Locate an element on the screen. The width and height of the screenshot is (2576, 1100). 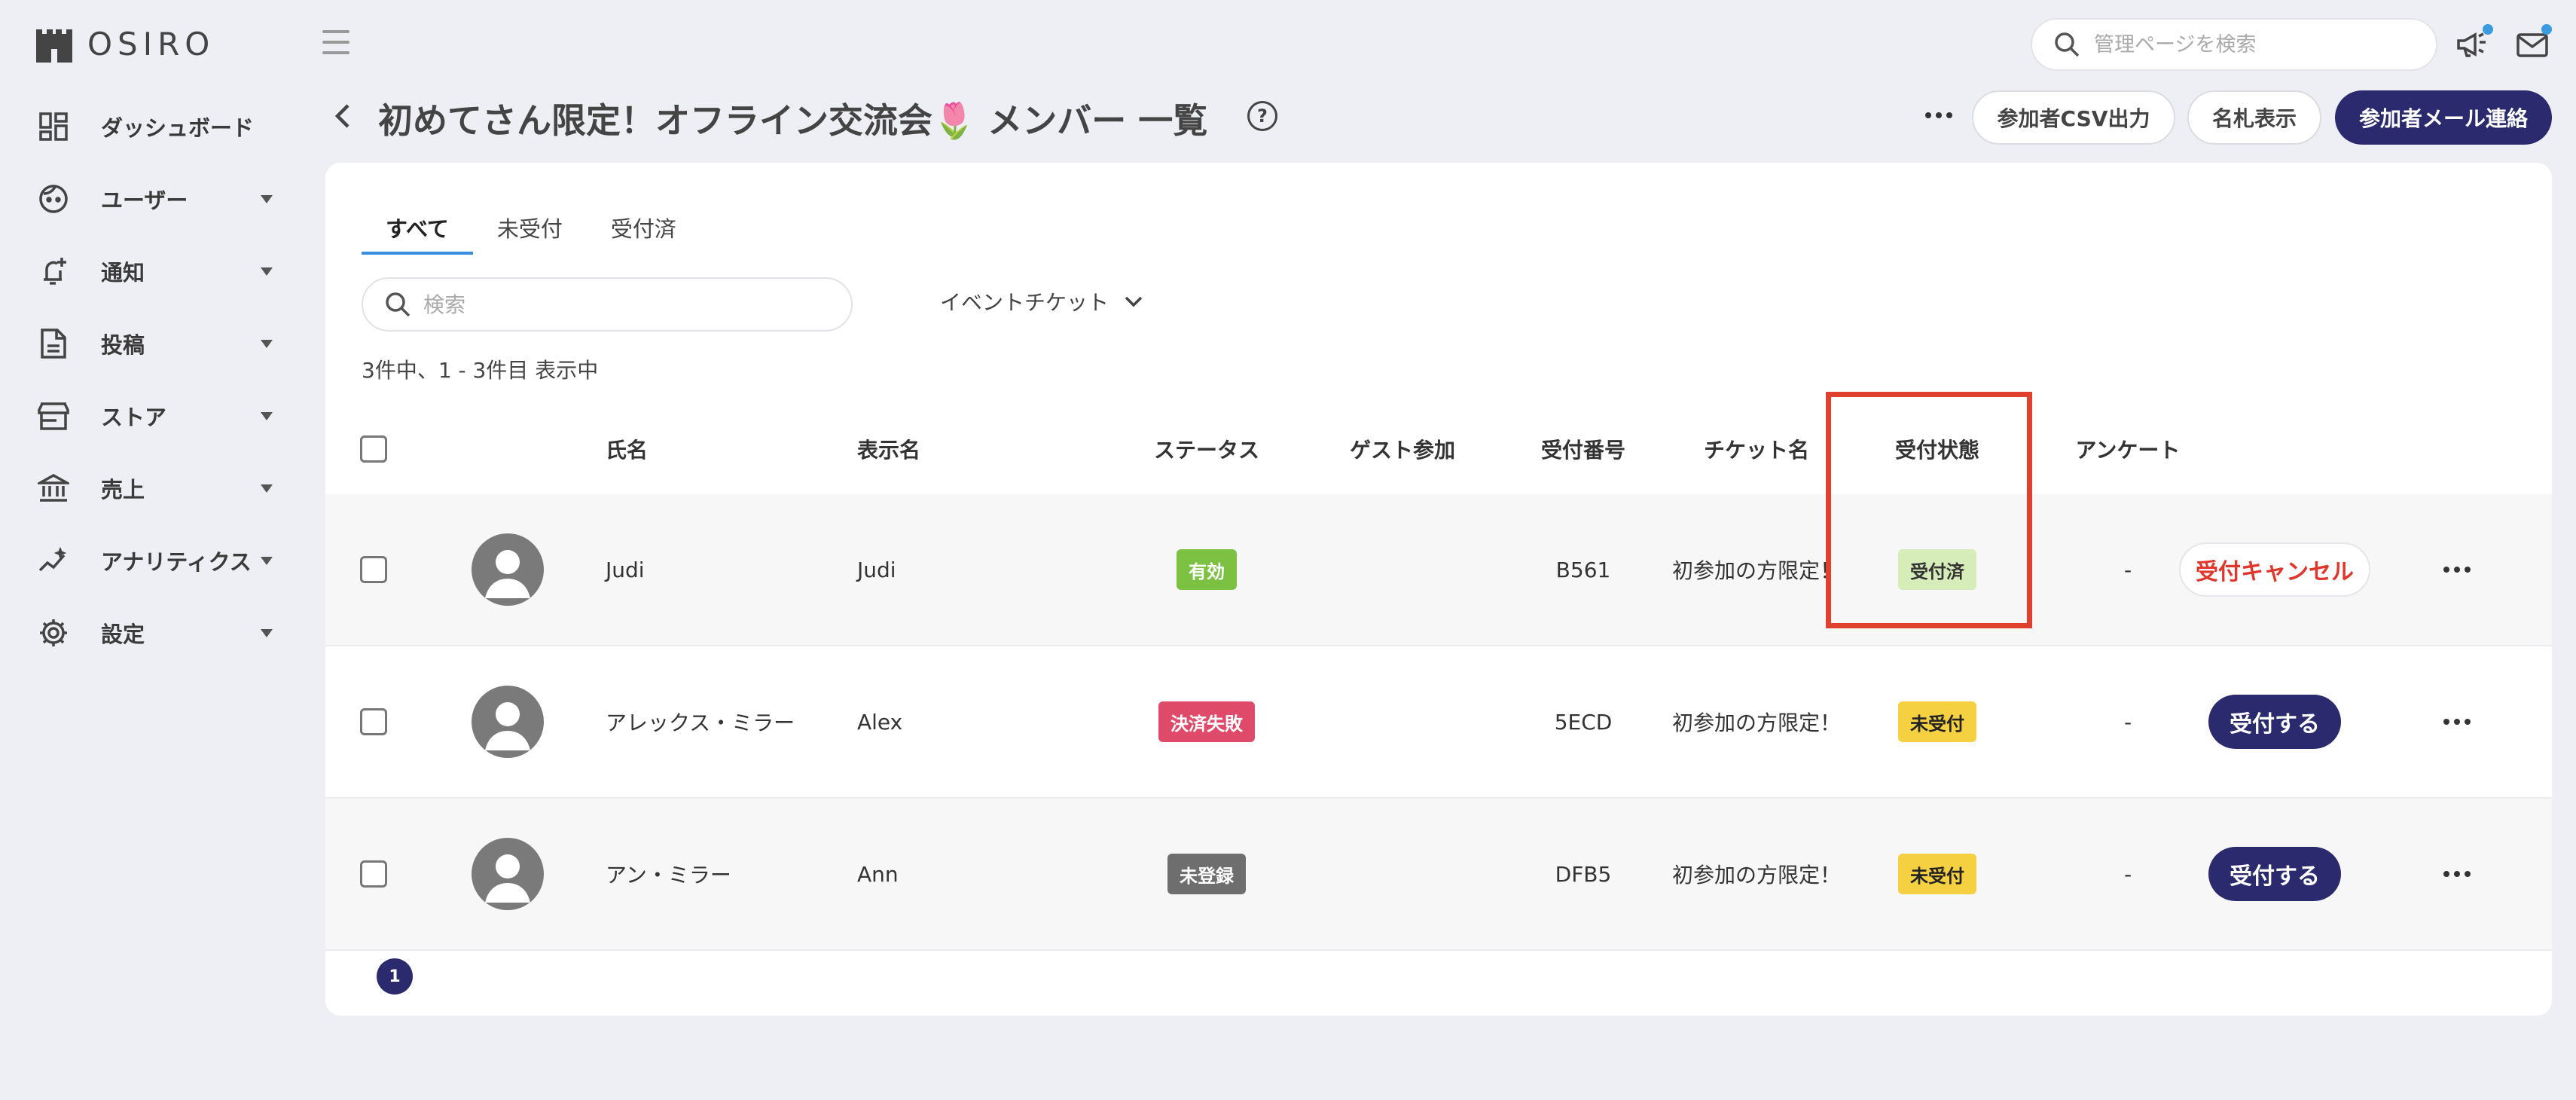
tab-not-received: 未受付 is located at coordinates (530, 228).